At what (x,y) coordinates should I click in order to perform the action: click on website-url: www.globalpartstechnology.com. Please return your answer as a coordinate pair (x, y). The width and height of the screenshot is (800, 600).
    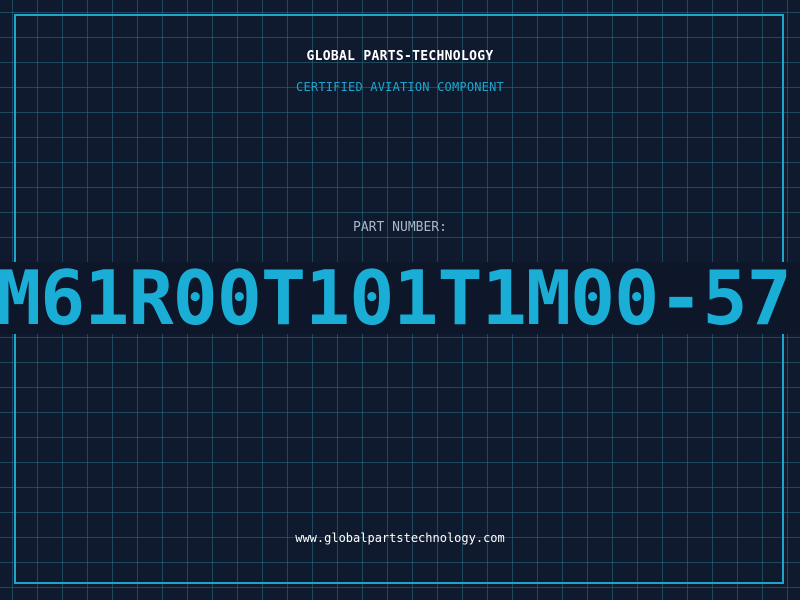
    Looking at the image, I should click on (400, 538).